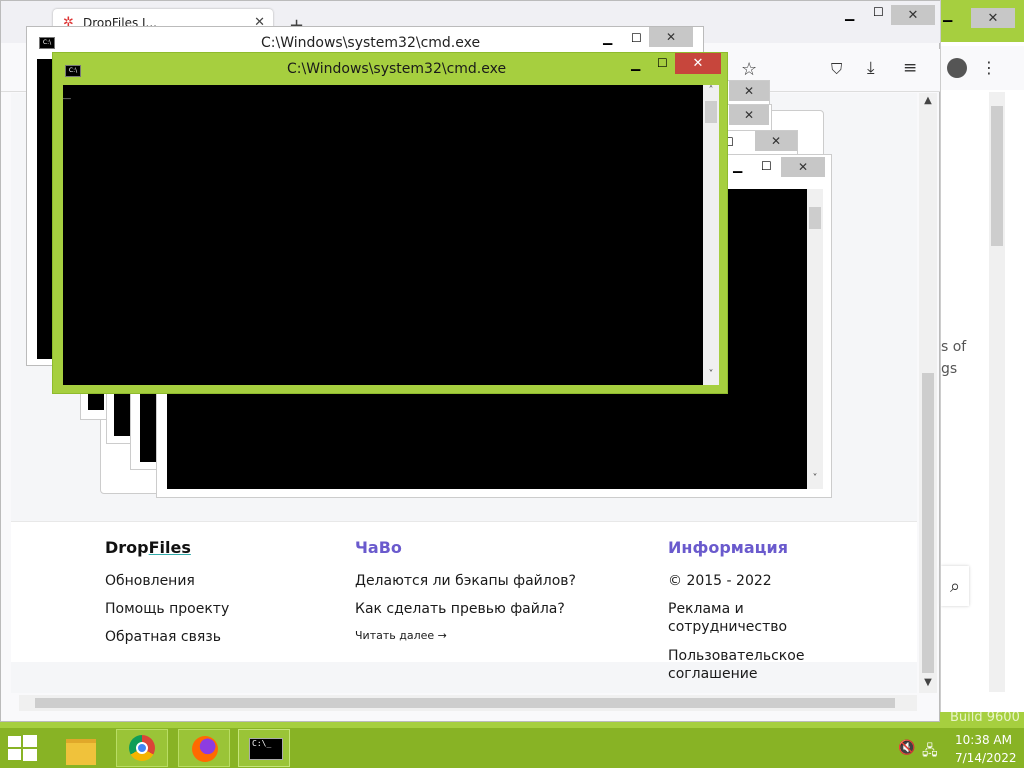  What do you see at coordinates (378, 547) in the screenshot?
I see `footer-faq-title: ЧаВо` at bounding box center [378, 547].